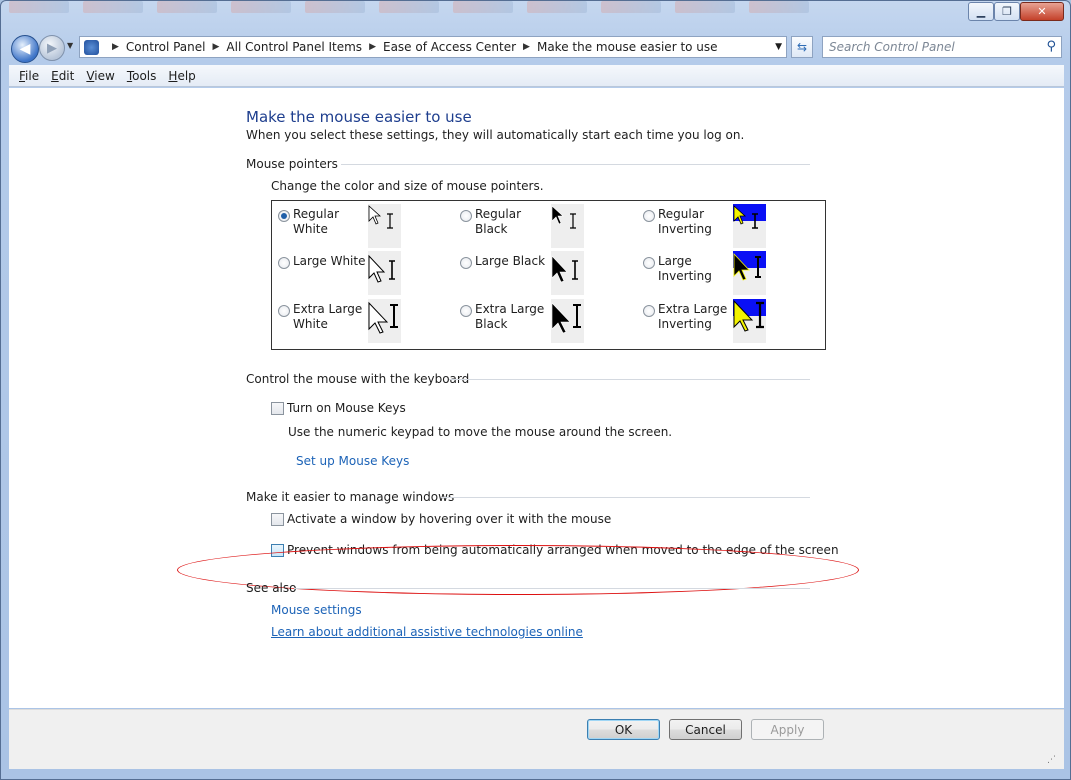 This screenshot has width=1071, height=780. I want to click on mouse-keys-label: Turn on Mouse Keys, so click(346, 408).